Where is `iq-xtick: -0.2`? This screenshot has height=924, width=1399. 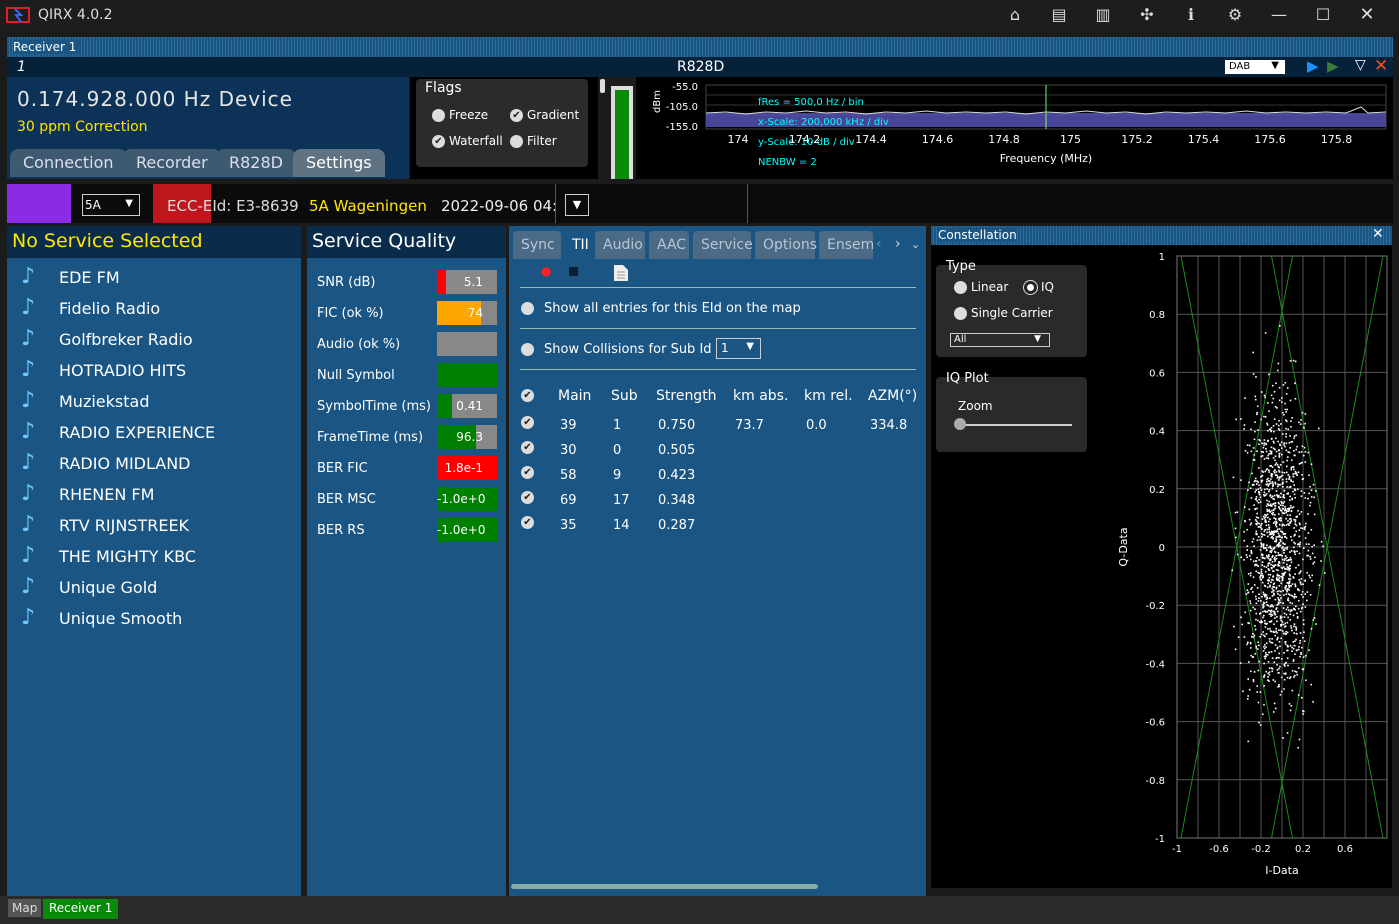 iq-xtick: -0.2 is located at coordinates (1261, 849).